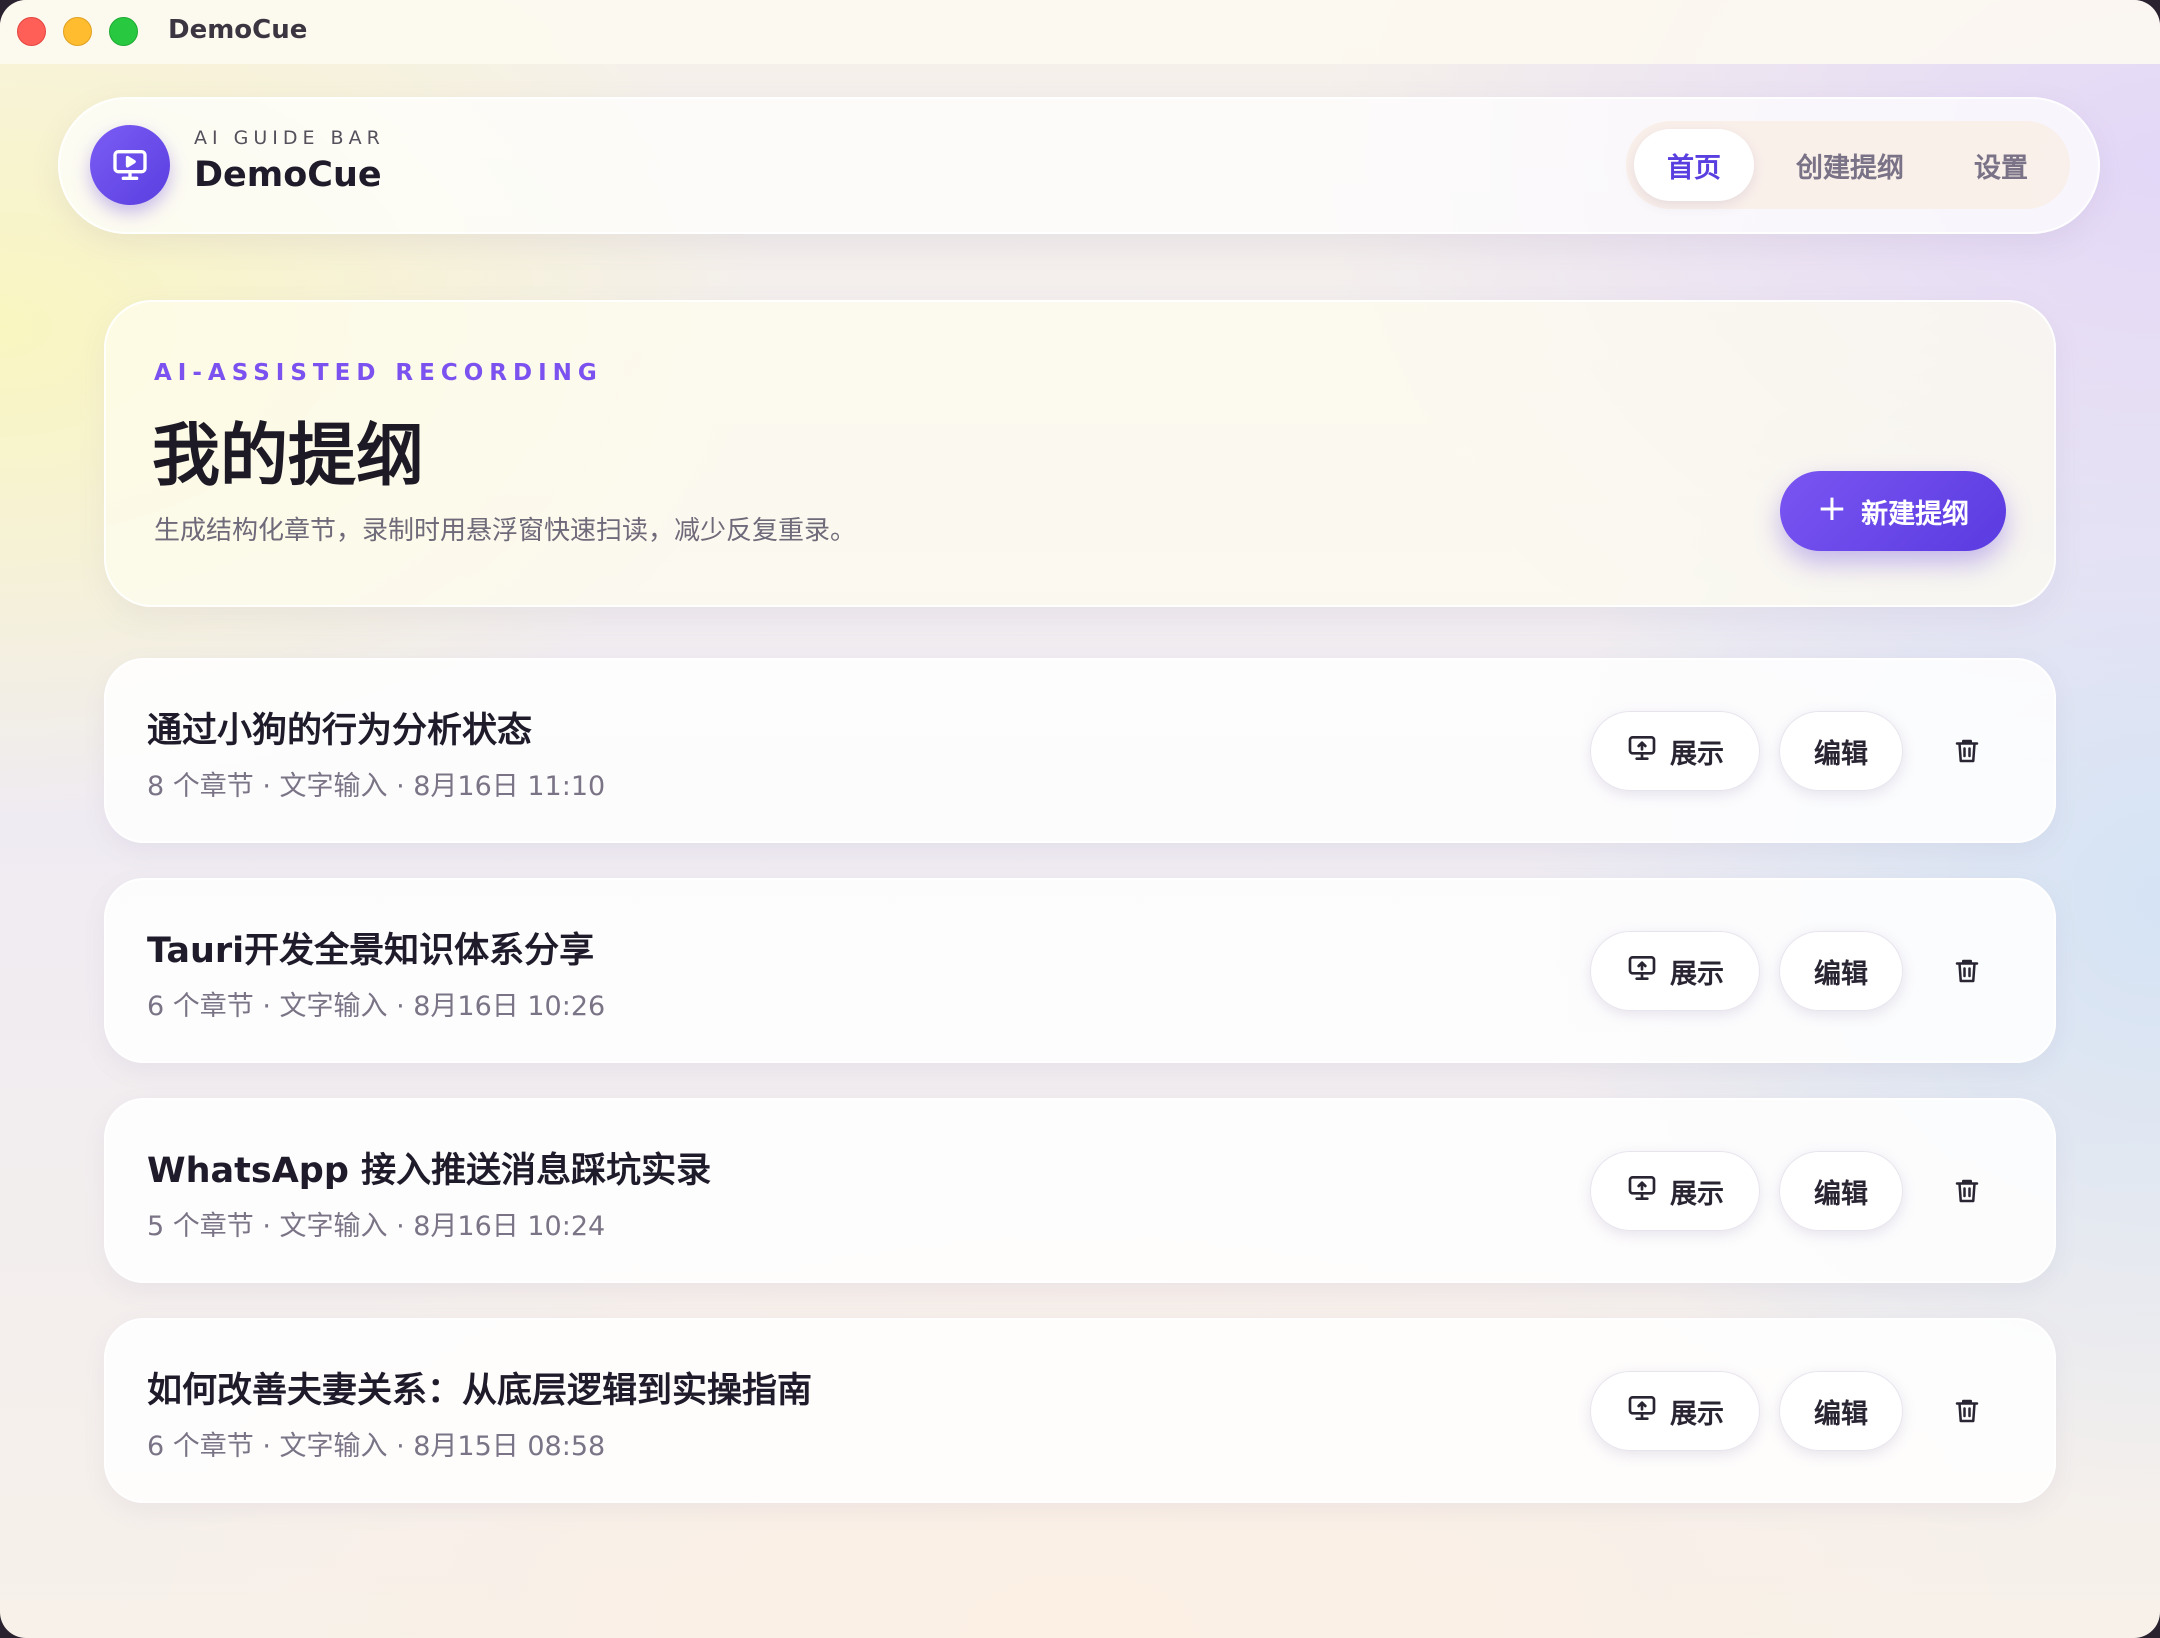 The width and height of the screenshot is (2160, 1638). I want to click on zoom-window-button, so click(123, 31).